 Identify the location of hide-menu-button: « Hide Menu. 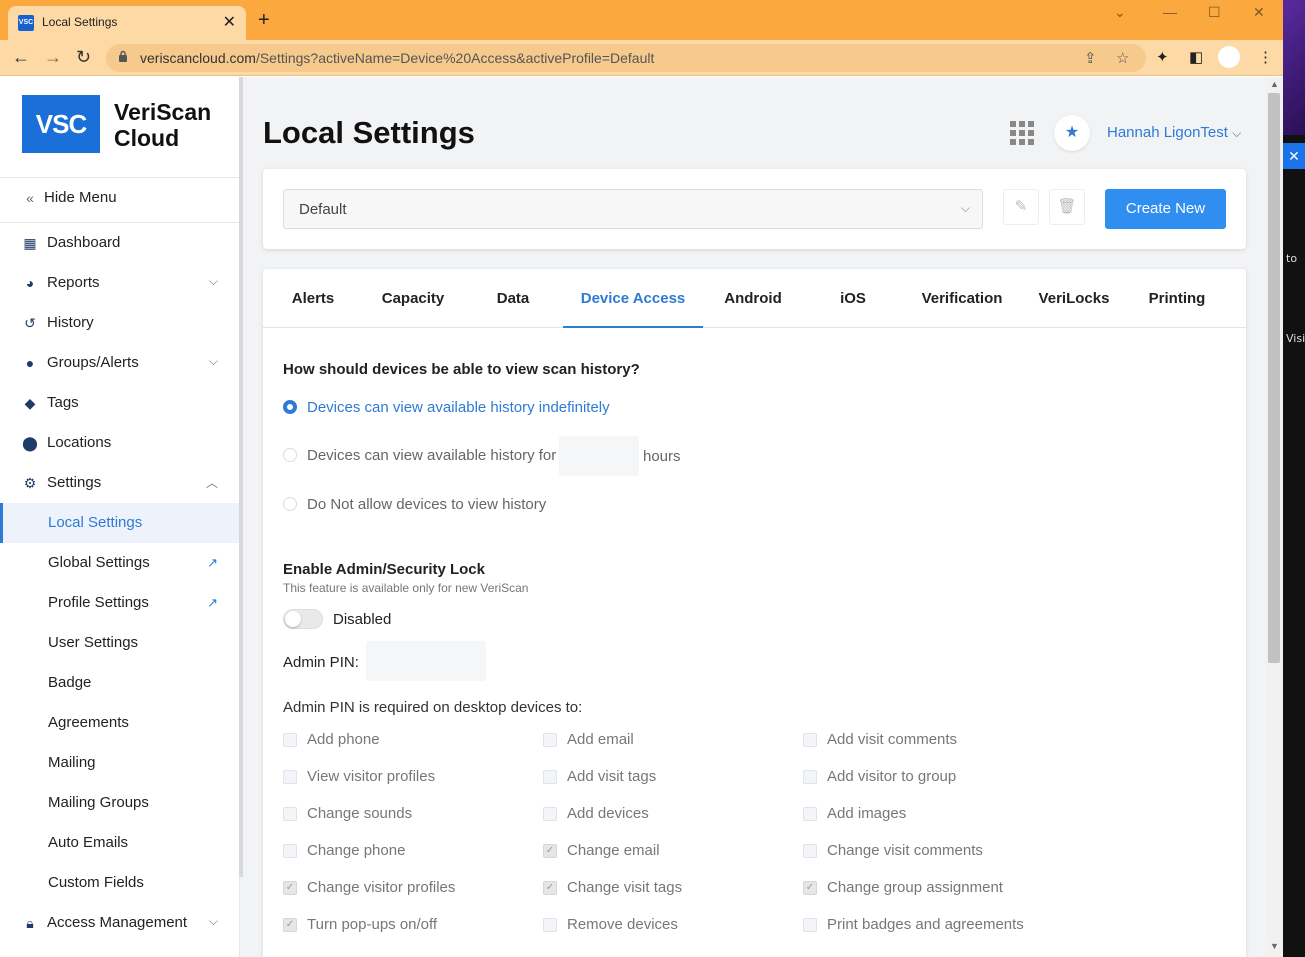
(120, 198).